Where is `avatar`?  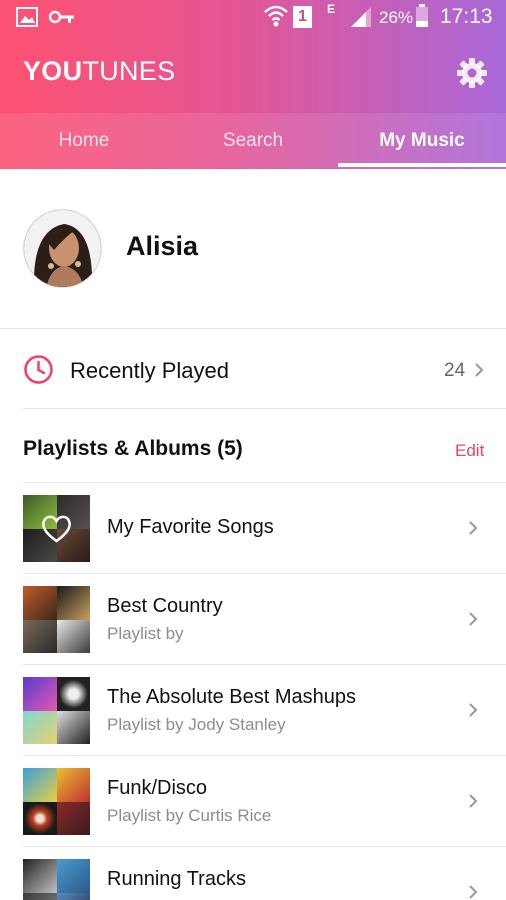
avatar is located at coordinates (62, 248).